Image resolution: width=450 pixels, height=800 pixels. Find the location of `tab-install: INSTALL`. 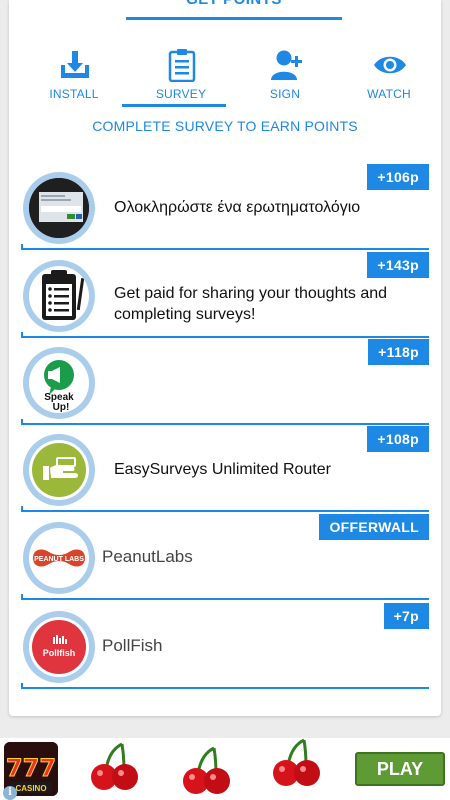

tab-install: INSTALL is located at coordinates (74, 77).